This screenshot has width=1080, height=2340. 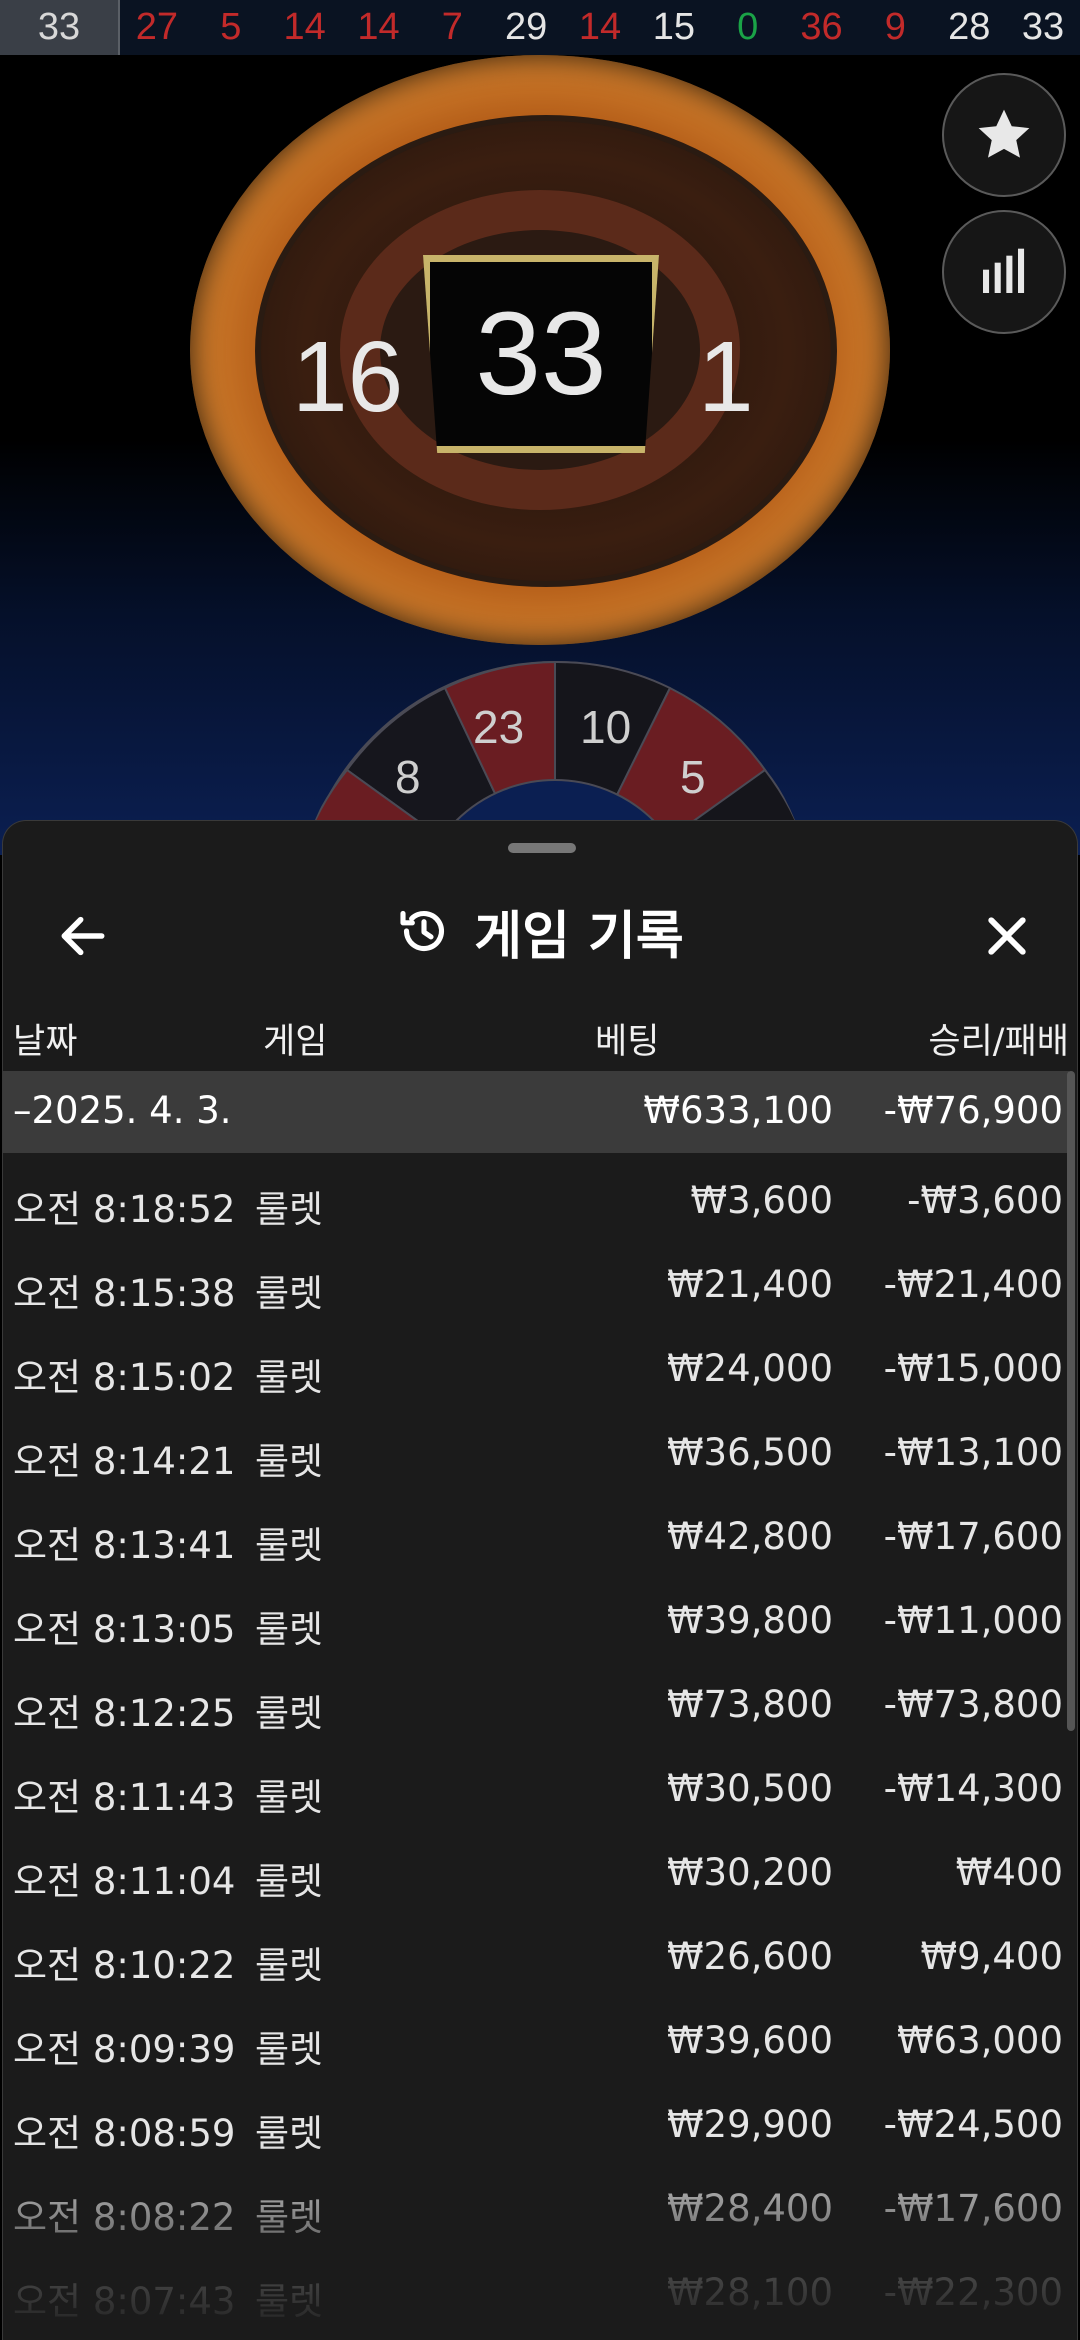 I want to click on row-bet: ₩28,400, so click(x=749, y=2208).